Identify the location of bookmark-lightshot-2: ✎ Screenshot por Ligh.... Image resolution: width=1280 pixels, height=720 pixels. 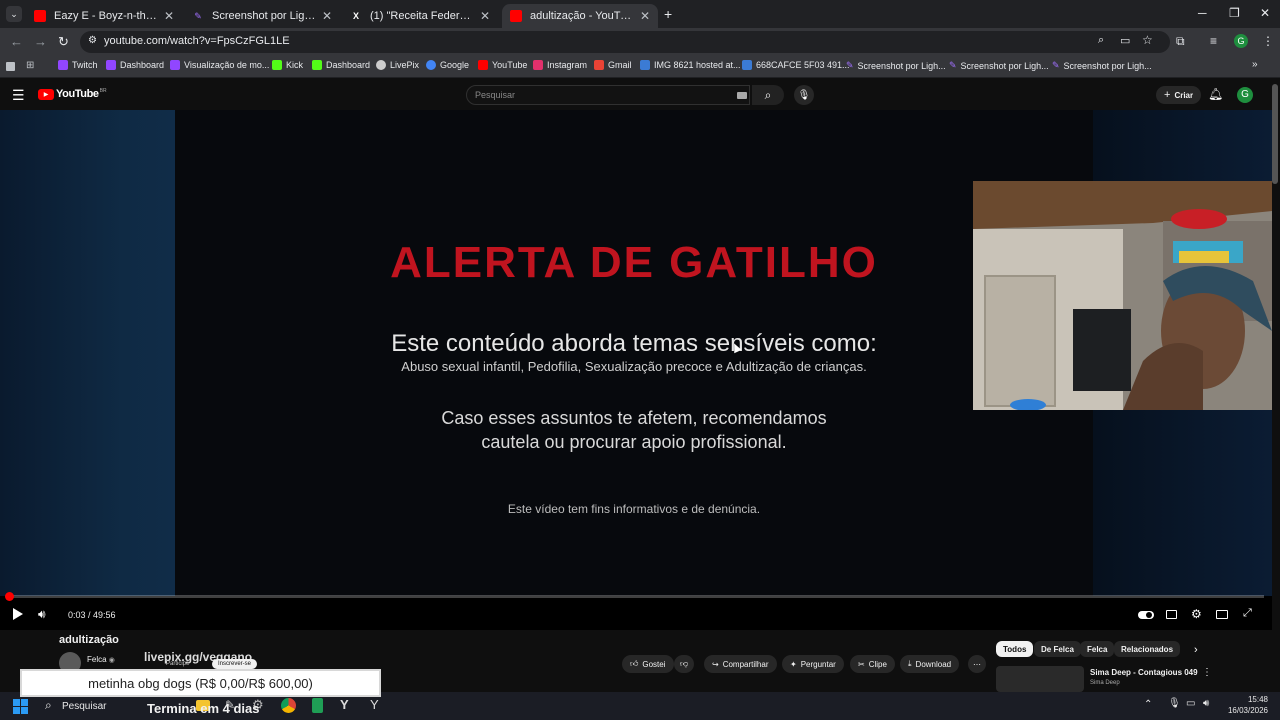
(999, 65).